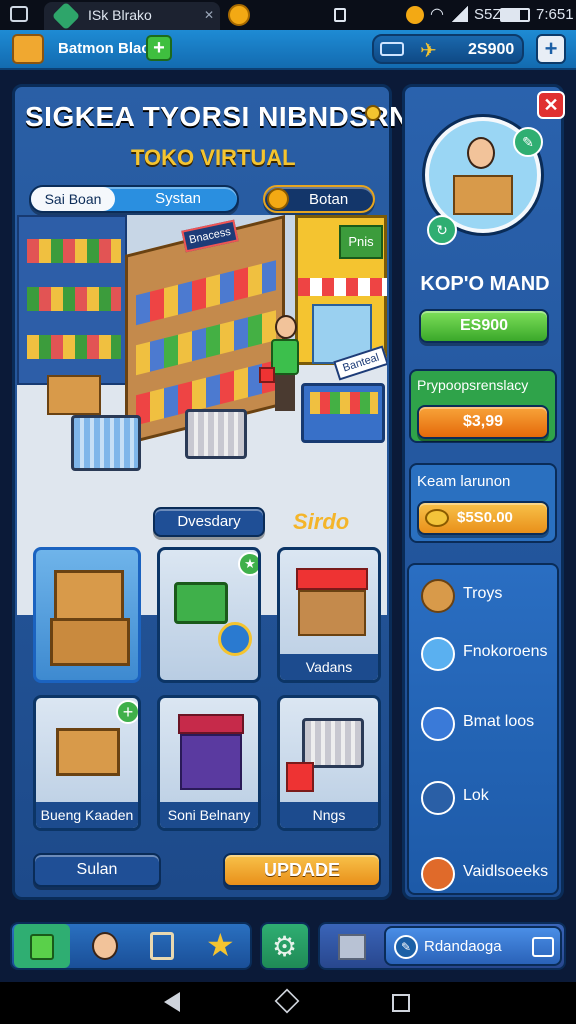 This screenshot has height=1024, width=576. I want to click on shopping-bag-icon, so click(42, 947).